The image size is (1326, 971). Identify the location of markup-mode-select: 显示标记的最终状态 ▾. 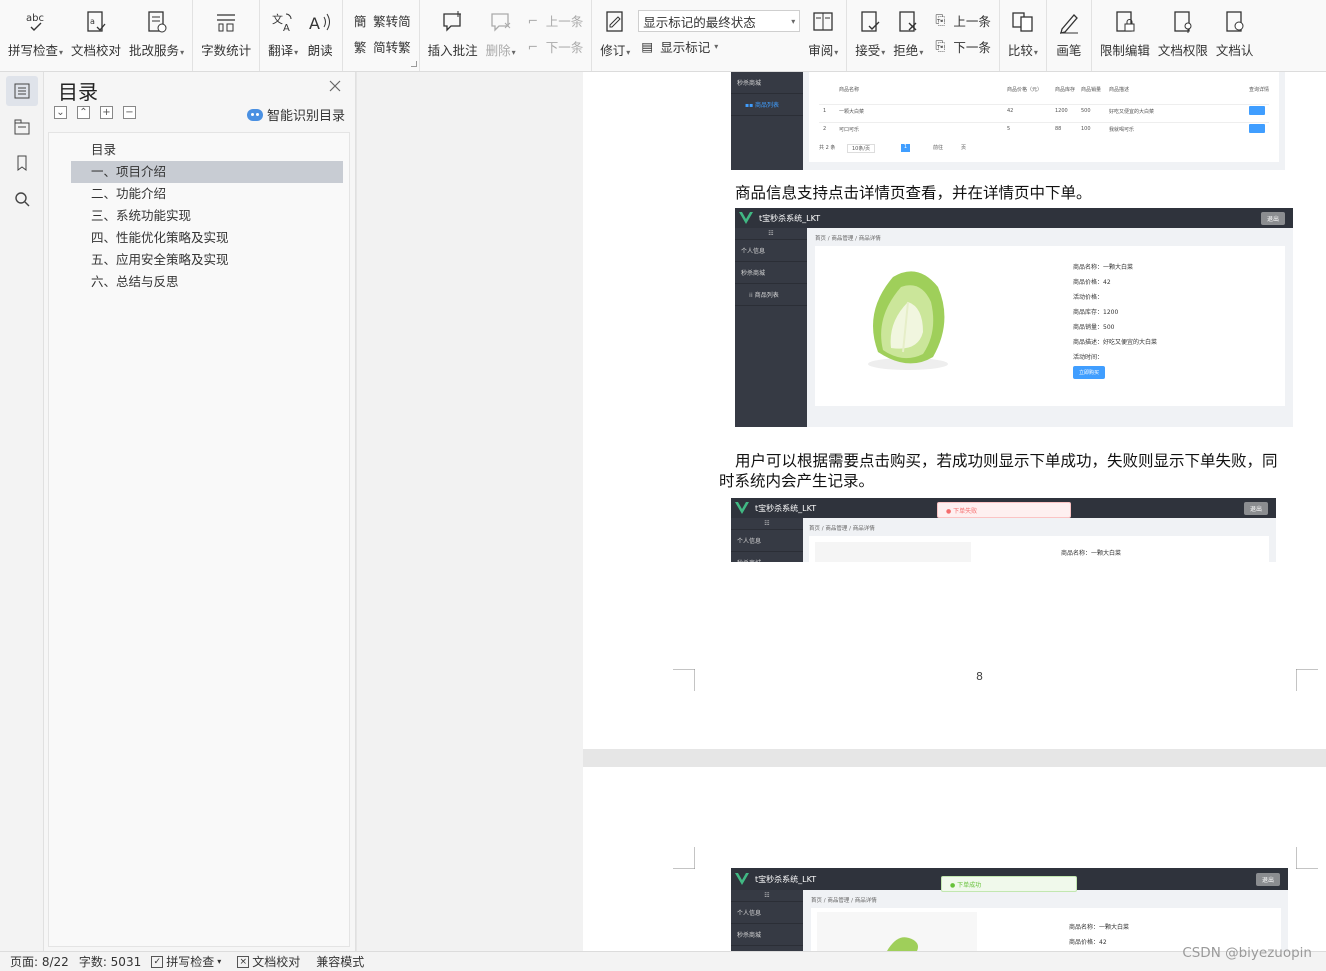
(719, 21).